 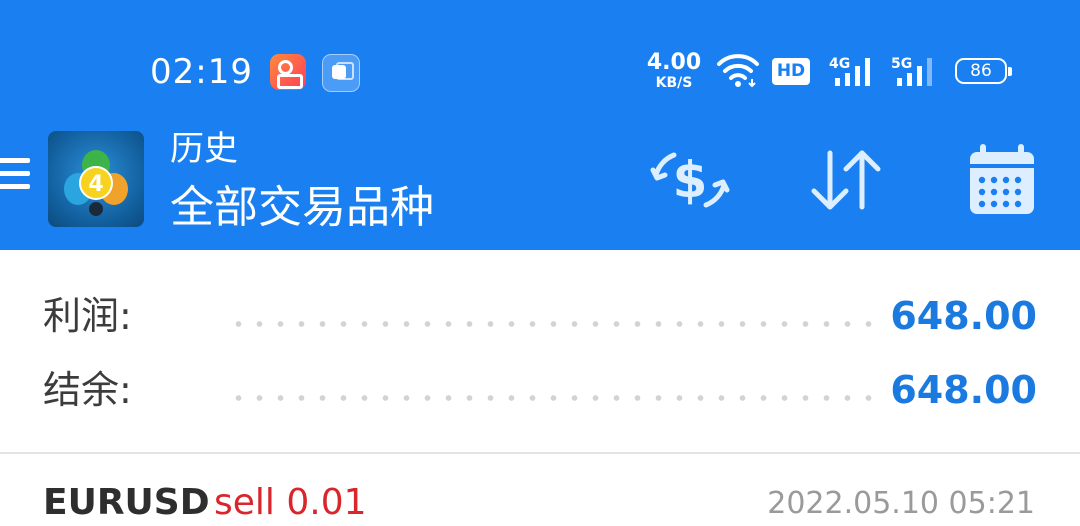 I want to click on summary-profit-row: 利润: 648.00, so click(x=540, y=316).